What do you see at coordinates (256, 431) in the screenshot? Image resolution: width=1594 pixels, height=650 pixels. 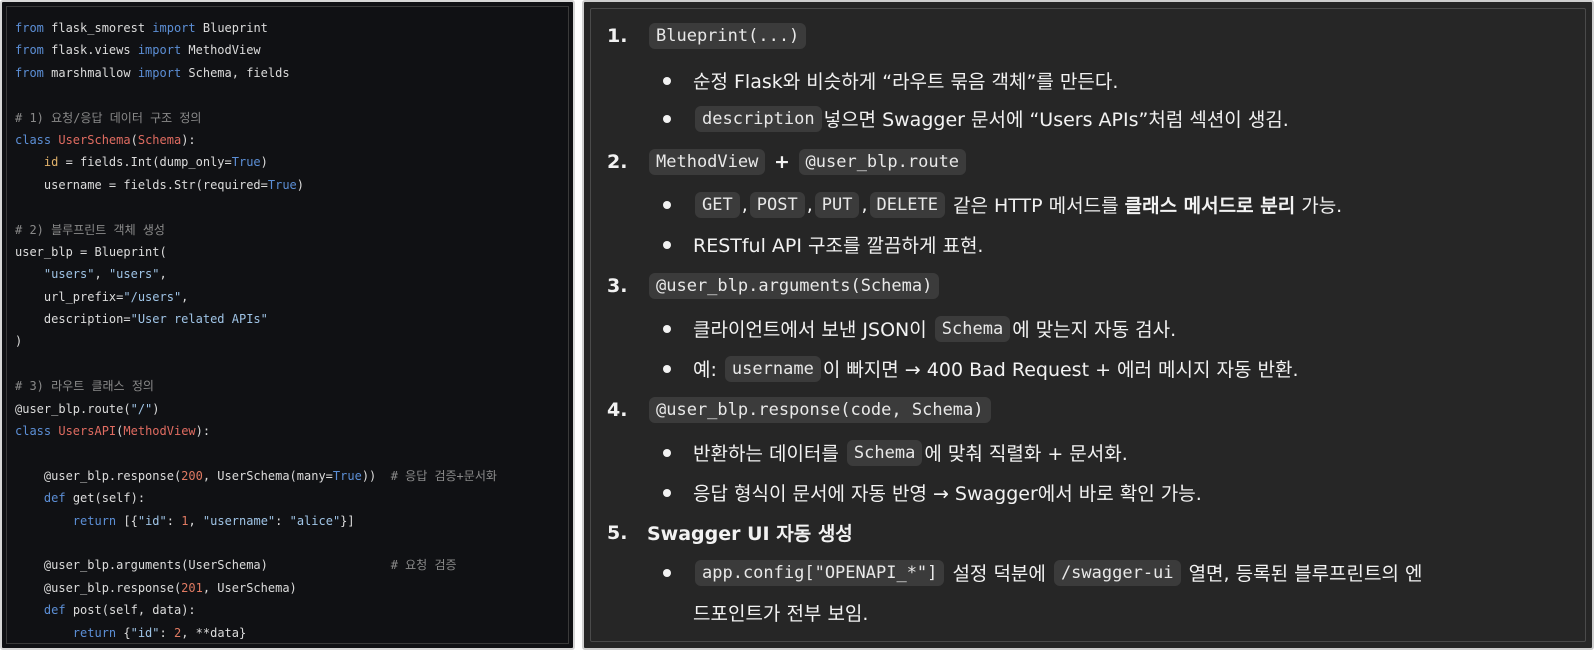 I see `code-line: class UsersAPI(MethodView):` at bounding box center [256, 431].